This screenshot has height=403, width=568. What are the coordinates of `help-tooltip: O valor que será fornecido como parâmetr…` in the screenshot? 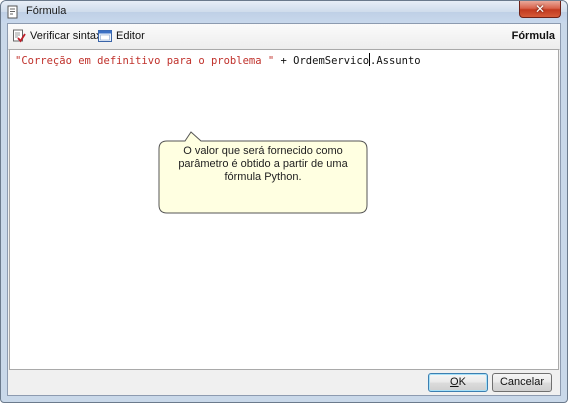 It's located at (263, 173).